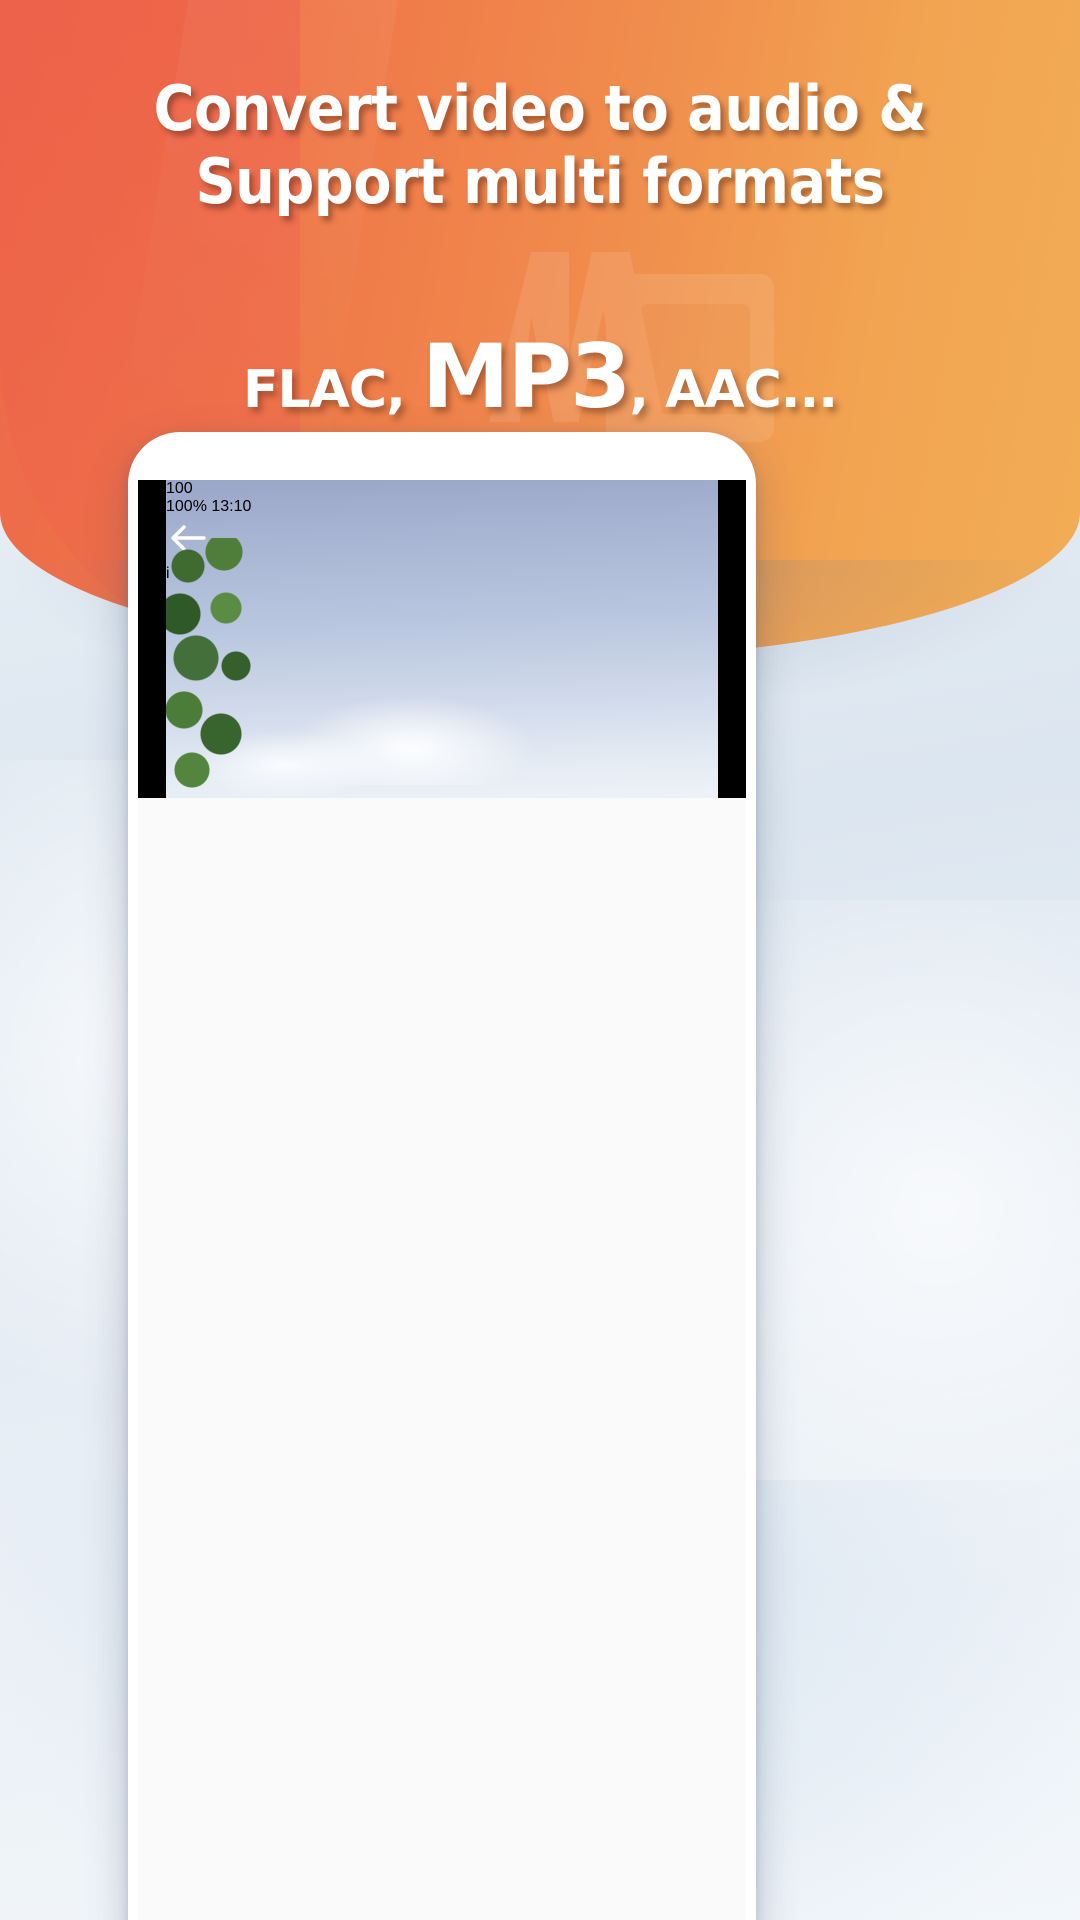  I want to click on foliage-right, so click(658, 595).